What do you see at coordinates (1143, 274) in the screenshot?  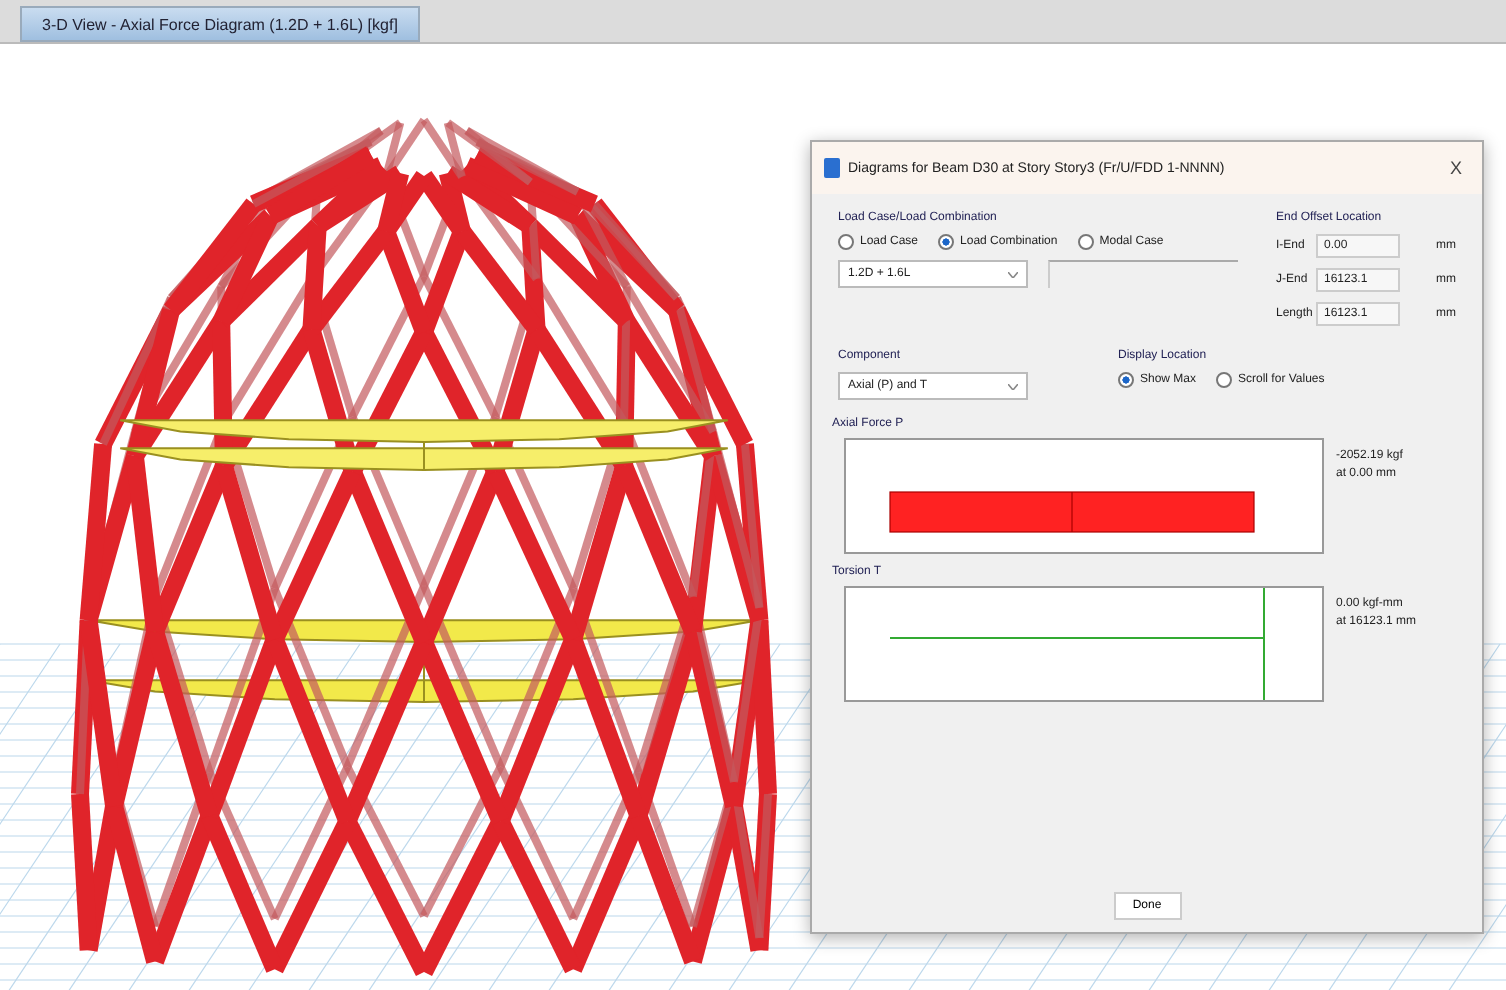 I see `scroll-track` at bounding box center [1143, 274].